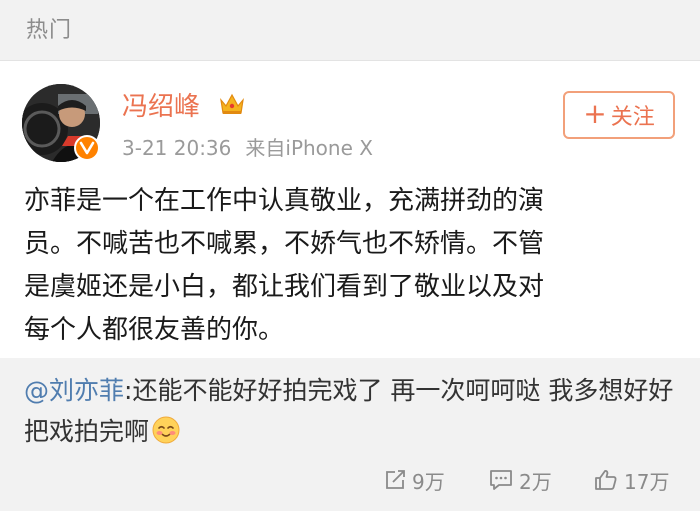 Image resolution: width=700 pixels, height=511 pixels. I want to click on blush-emoji-icon, so click(166, 430).